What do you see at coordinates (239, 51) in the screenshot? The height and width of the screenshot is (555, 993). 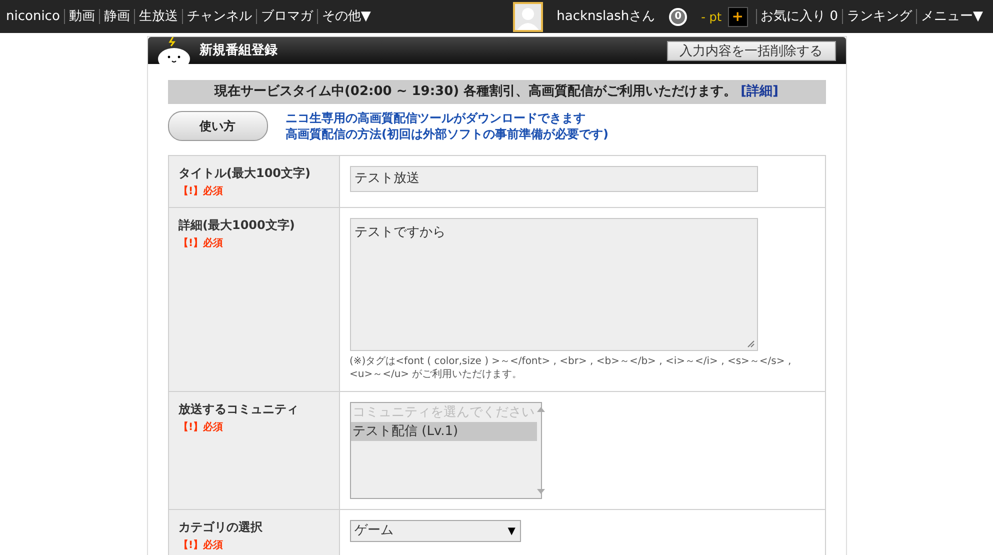 I see `panel-title: 新規番組登録` at bounding box center [239, 51].